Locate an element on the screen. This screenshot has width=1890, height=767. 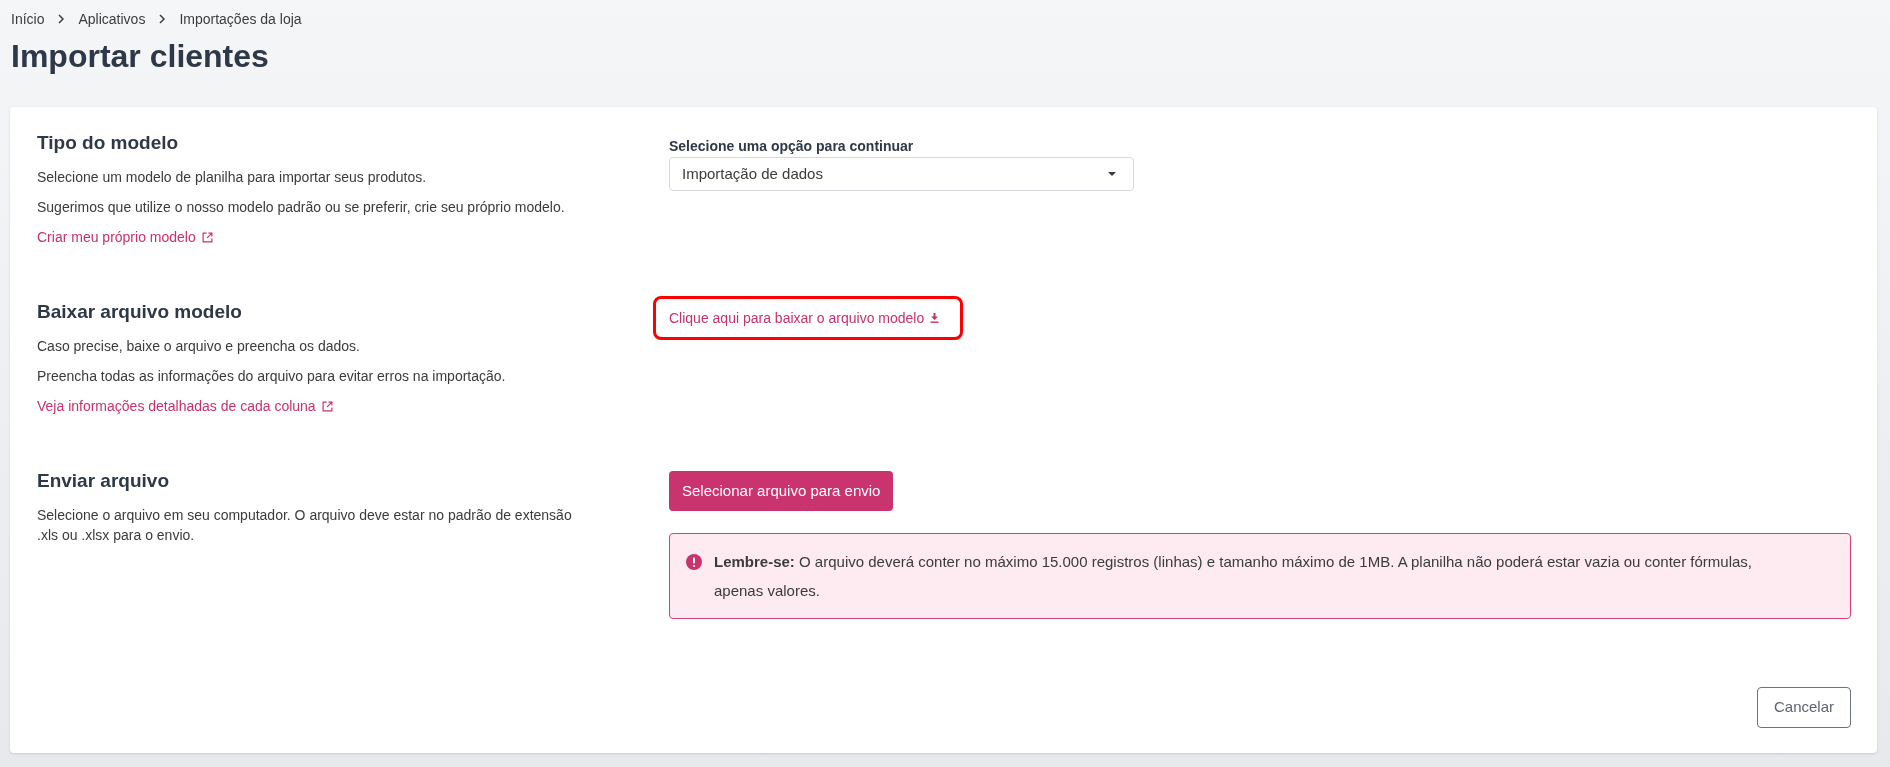
dropdown-field: Importação de dados is located at coordinates (901, 174).